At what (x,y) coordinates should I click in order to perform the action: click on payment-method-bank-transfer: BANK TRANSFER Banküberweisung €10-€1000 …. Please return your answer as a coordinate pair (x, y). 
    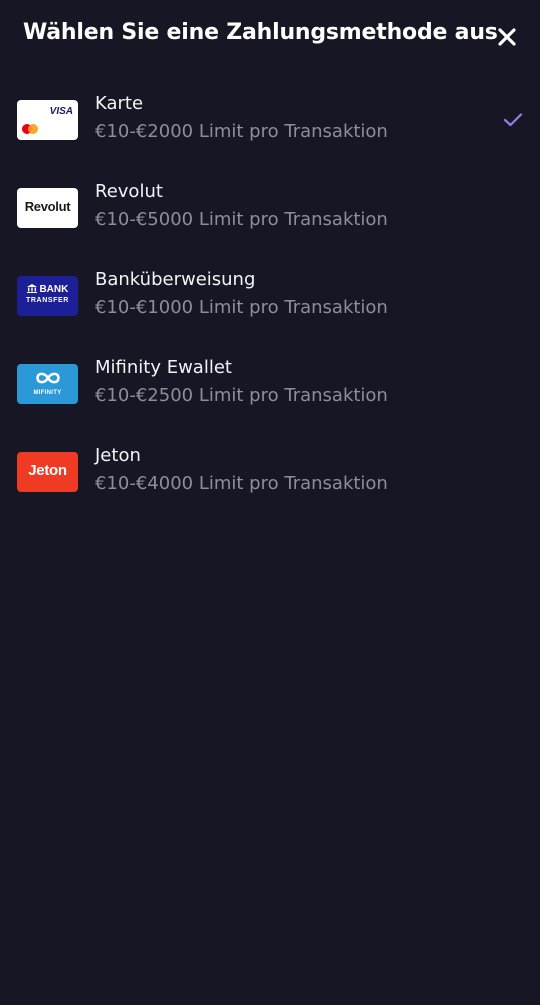
    Looking at the image, I should click on (270, 298).